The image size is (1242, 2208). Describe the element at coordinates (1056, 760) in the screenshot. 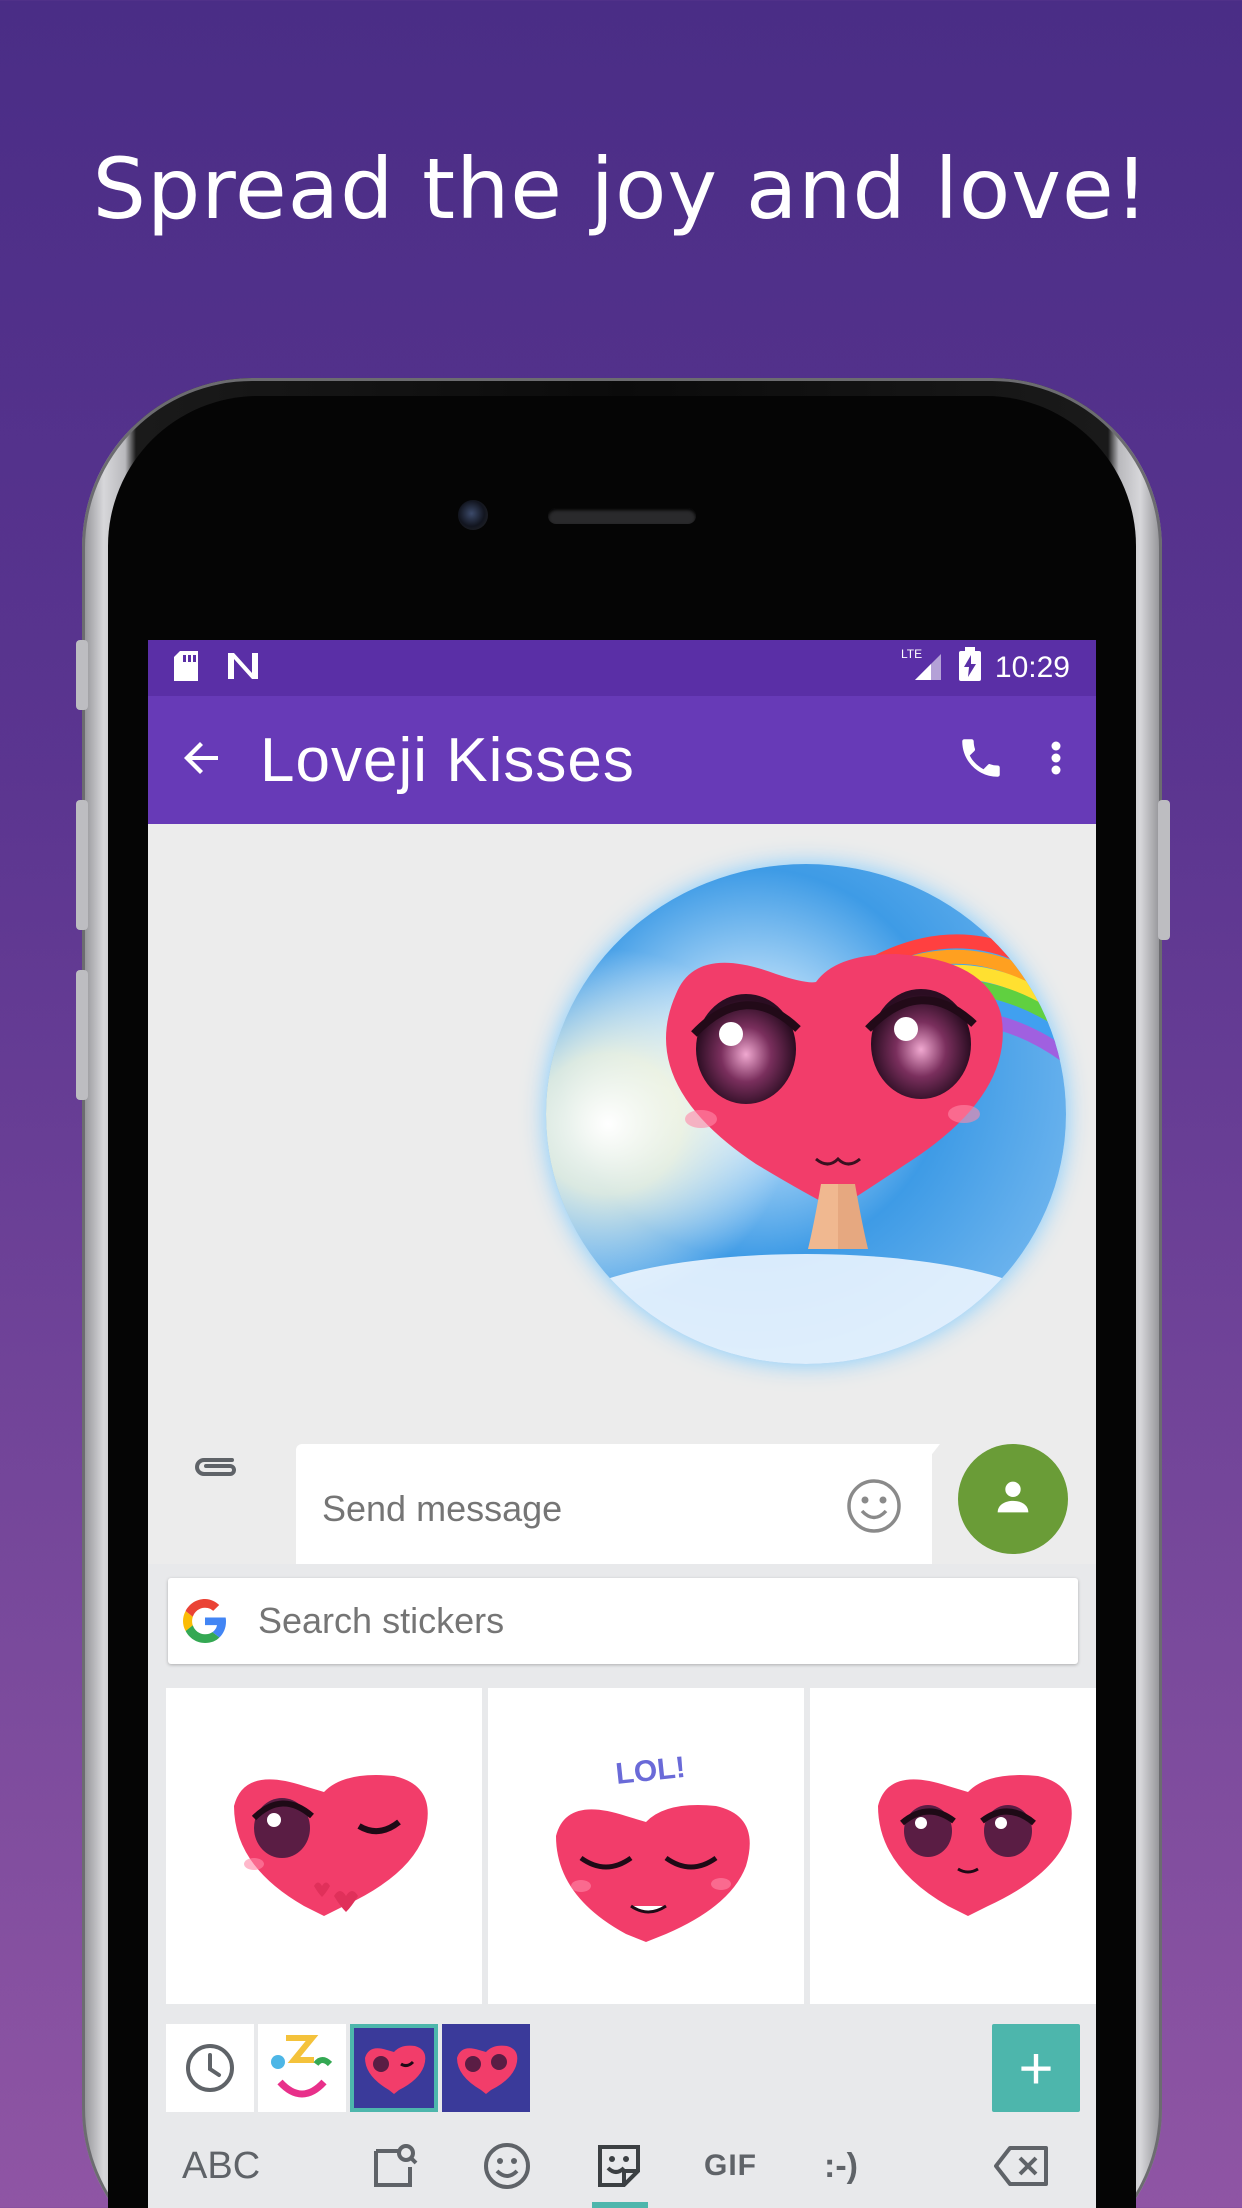

I see `more-vert-icon` at that location.